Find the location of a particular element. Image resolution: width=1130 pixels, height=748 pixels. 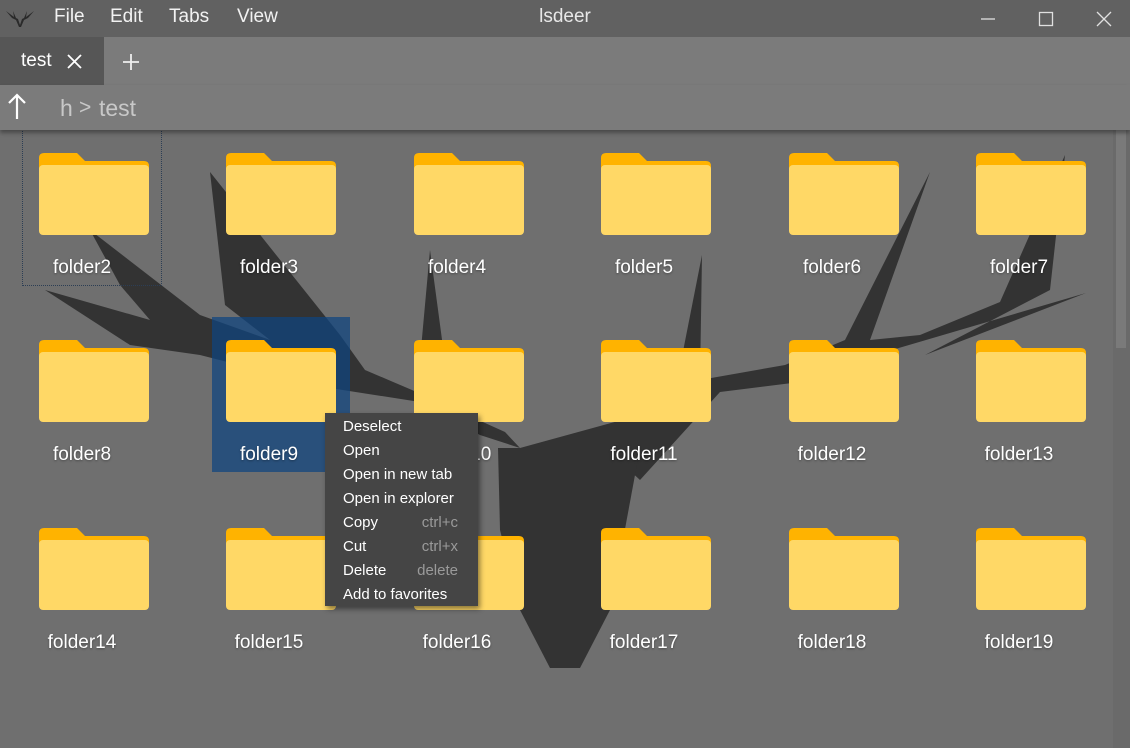

address-bar: h > test is located at coordinates (565, 107).